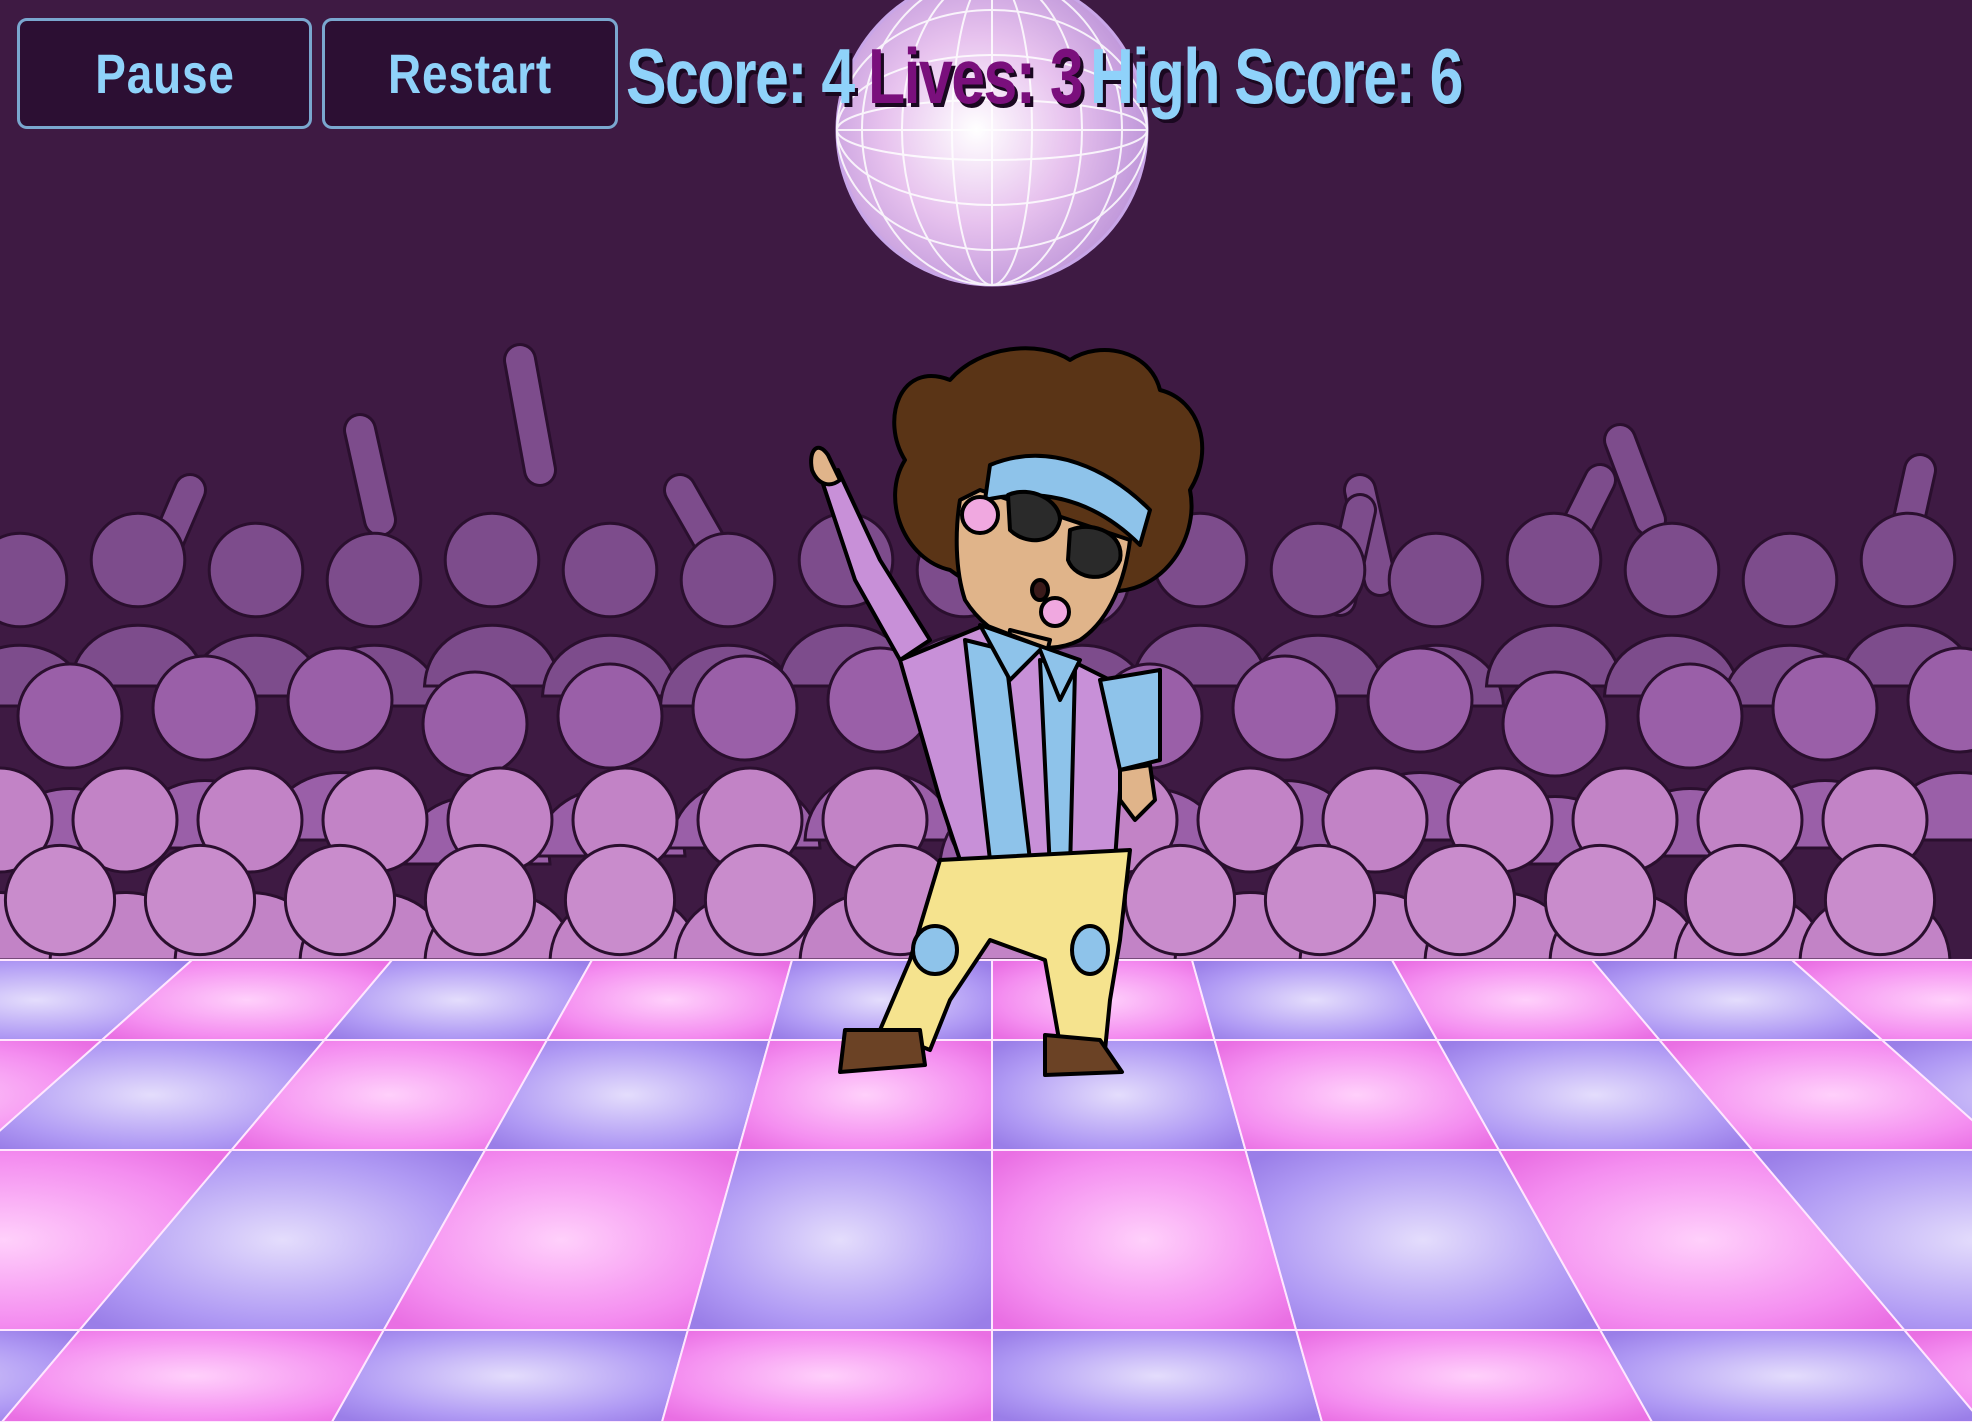  I want to click on lives-text: Lives: 3, so click(976, 75).